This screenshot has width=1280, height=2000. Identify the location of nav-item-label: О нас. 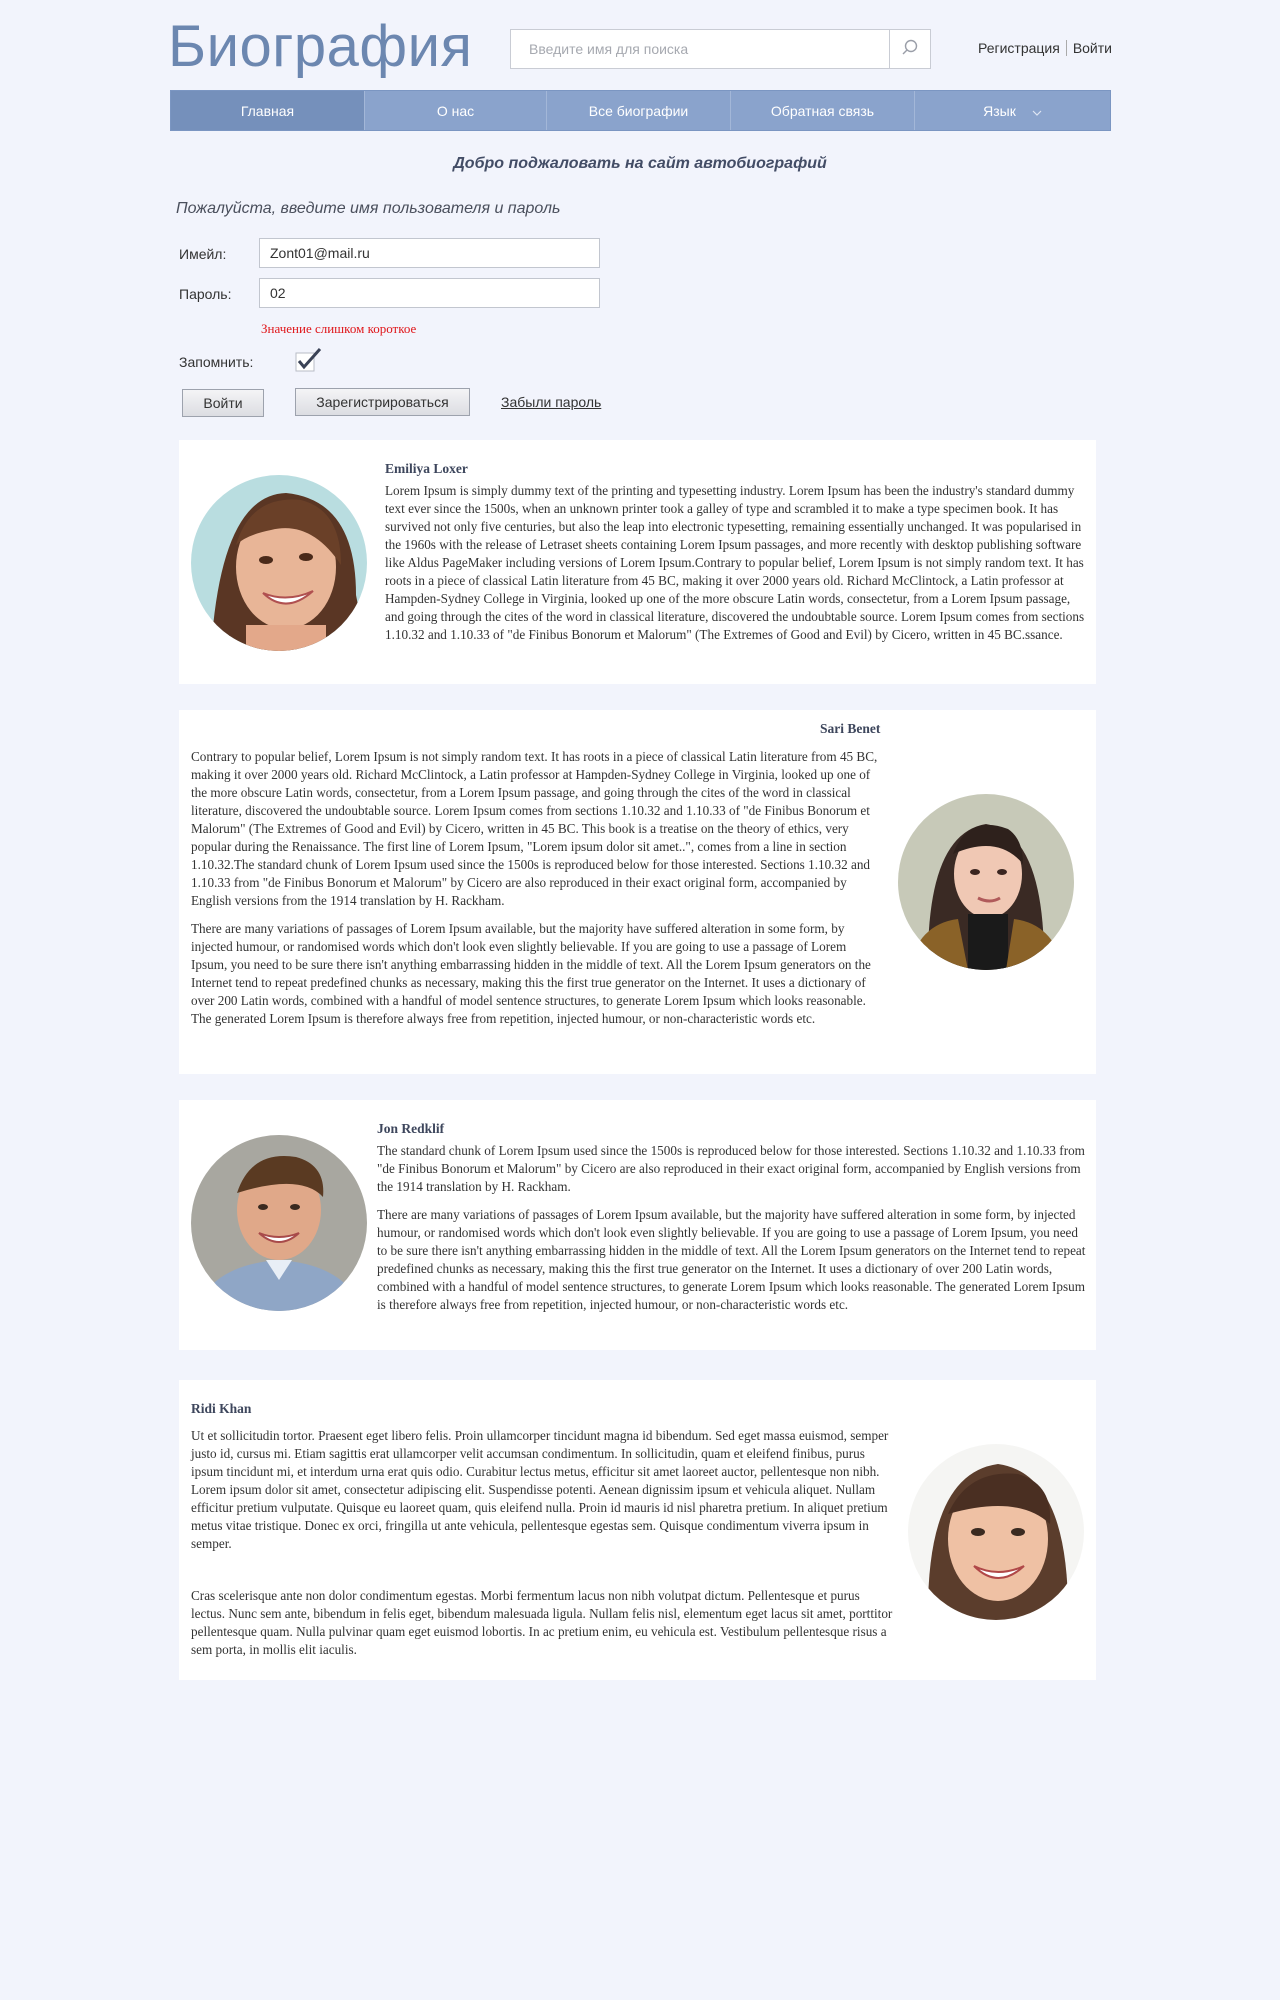
(455, 110).